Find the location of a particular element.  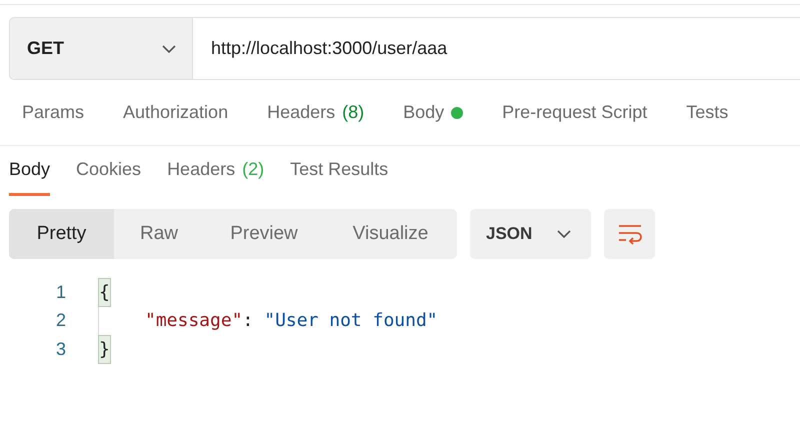

method-dropdown: GET is located at coordinates (101, 48).